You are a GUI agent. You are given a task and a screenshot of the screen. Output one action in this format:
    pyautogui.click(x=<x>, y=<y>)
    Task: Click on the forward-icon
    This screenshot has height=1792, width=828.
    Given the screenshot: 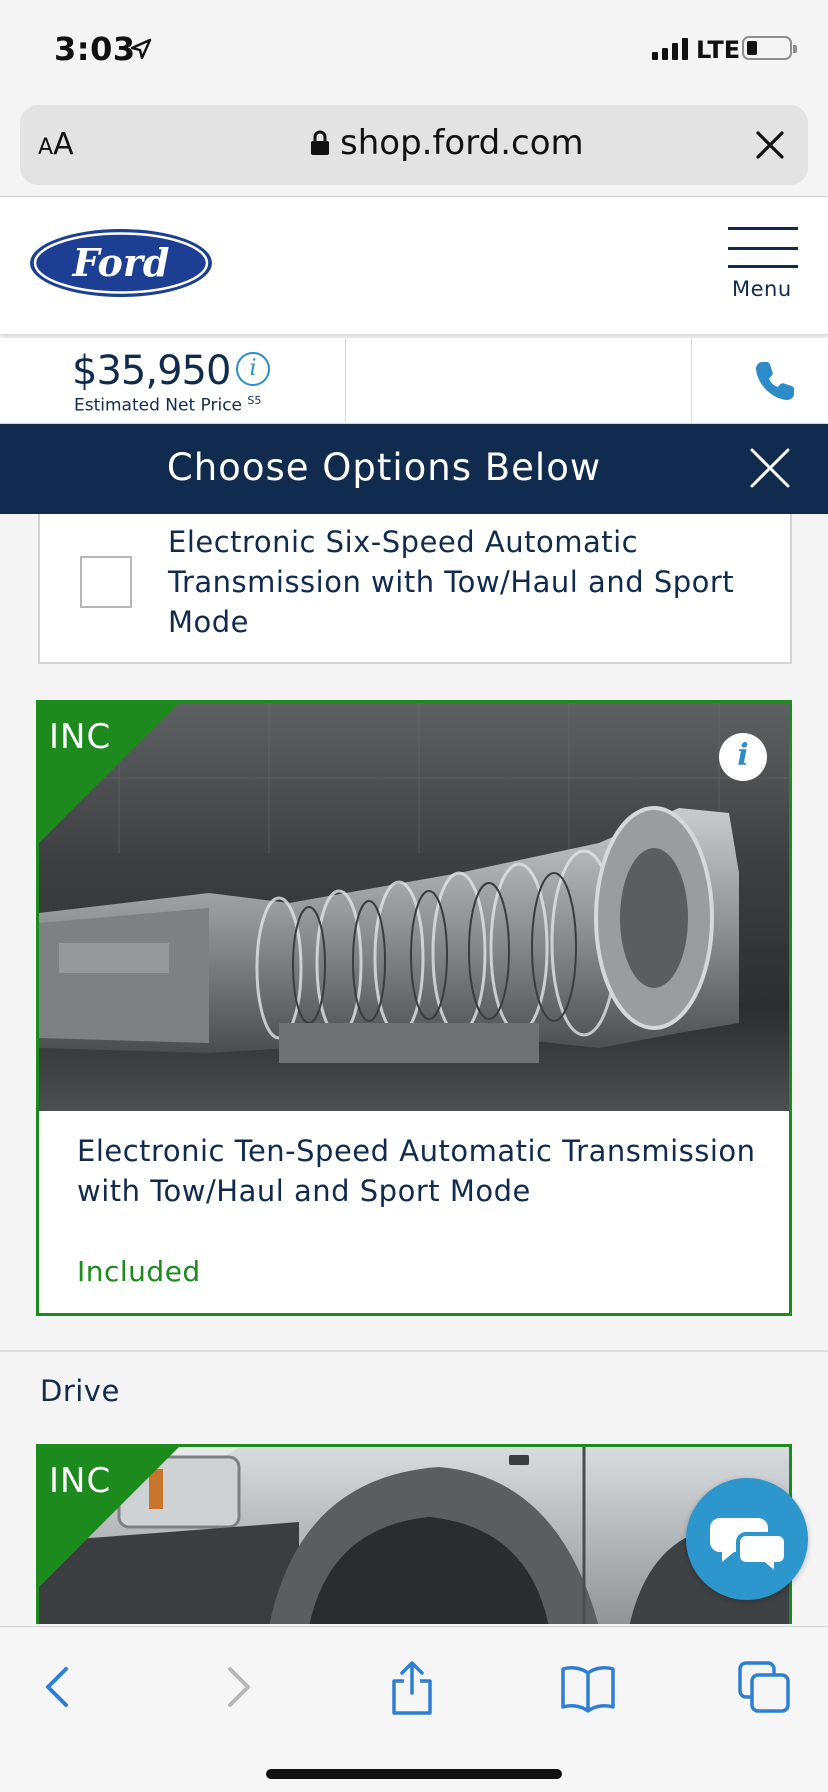 What is the action you would take?
    pyautogui.click(x=236, y=1687)
    